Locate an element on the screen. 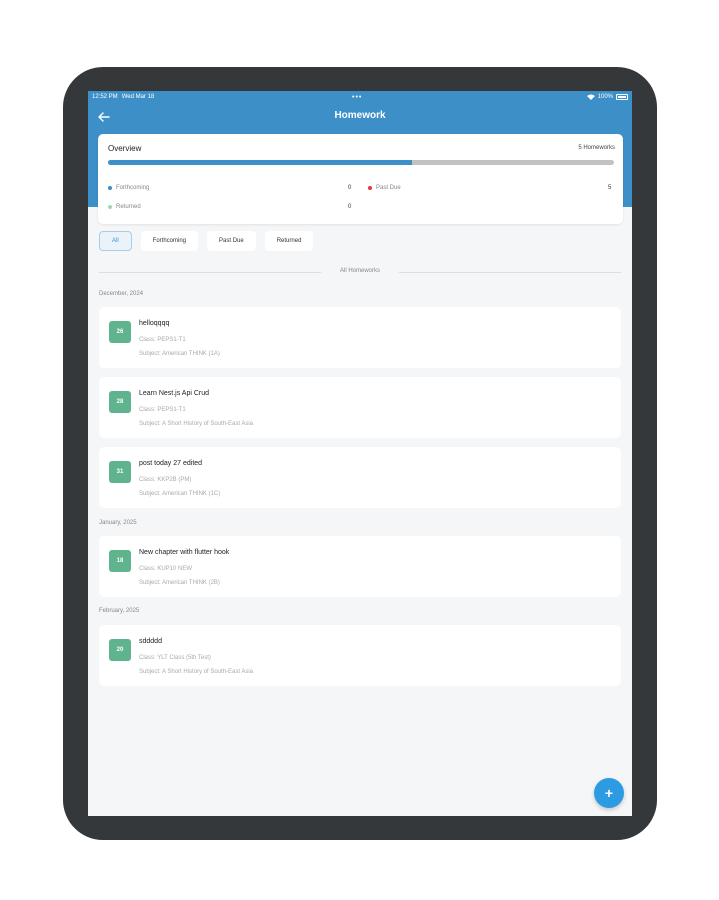 Image resolution: width=719 pixels, height=900 pixels. status-bar: 12:52 PM Wed Mar 18 ••• 100% is located at coordinates (360, 97).